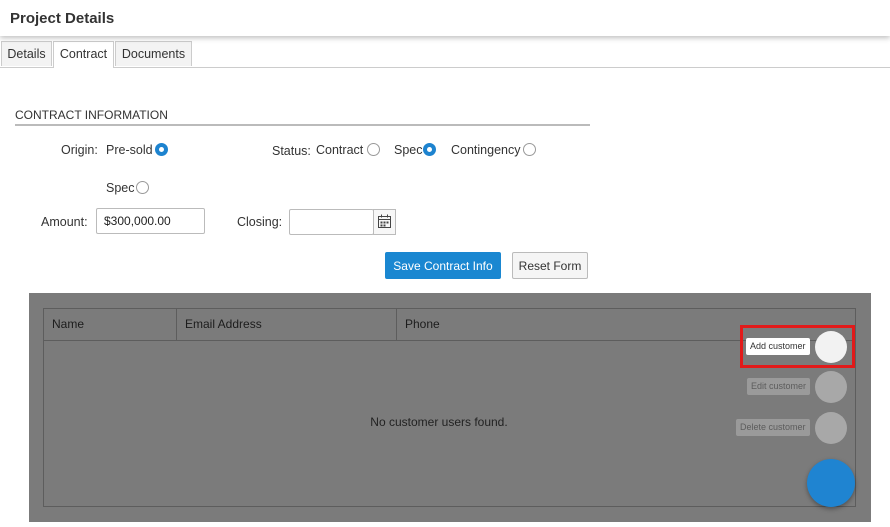 The width and height of the screenshot is (890, 527). What do you see at coordinates (529, 149) in the screenshot?
I see `status-contingency-radio` at bounding box center [529, 149].